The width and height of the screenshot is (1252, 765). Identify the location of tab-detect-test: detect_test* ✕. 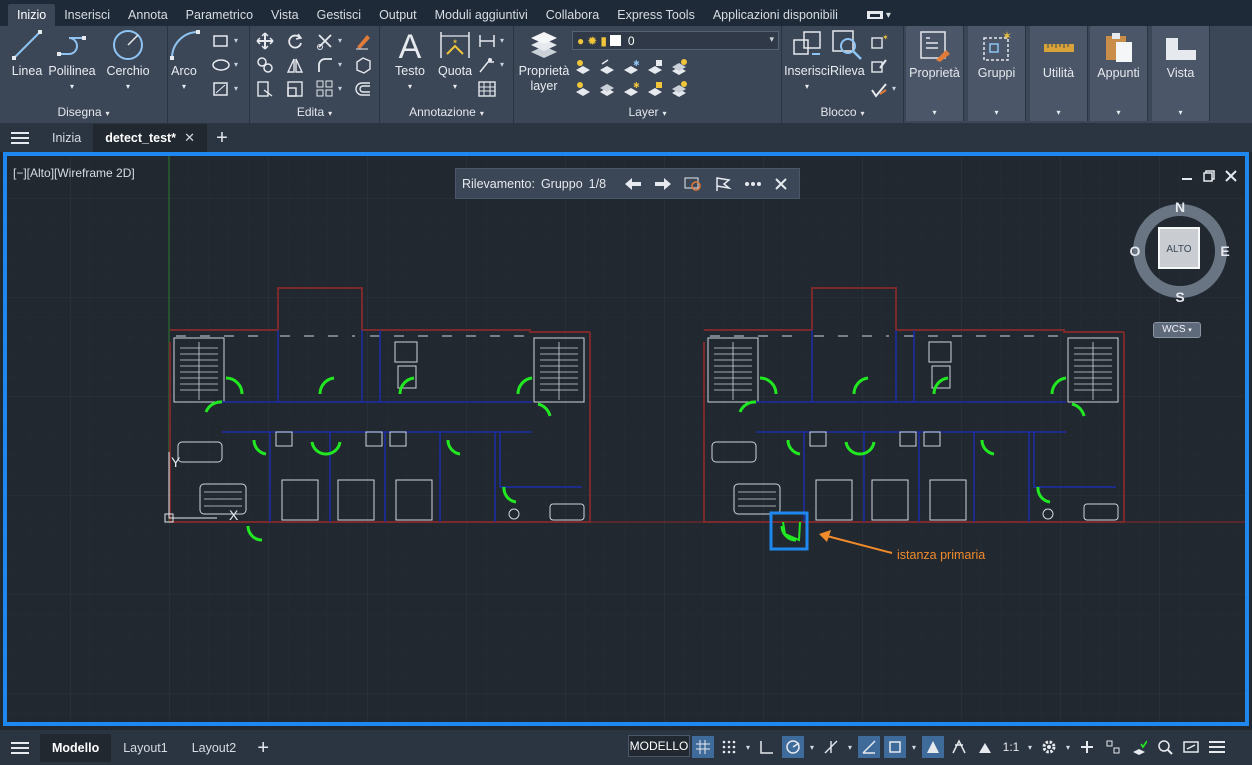
(150, 138).